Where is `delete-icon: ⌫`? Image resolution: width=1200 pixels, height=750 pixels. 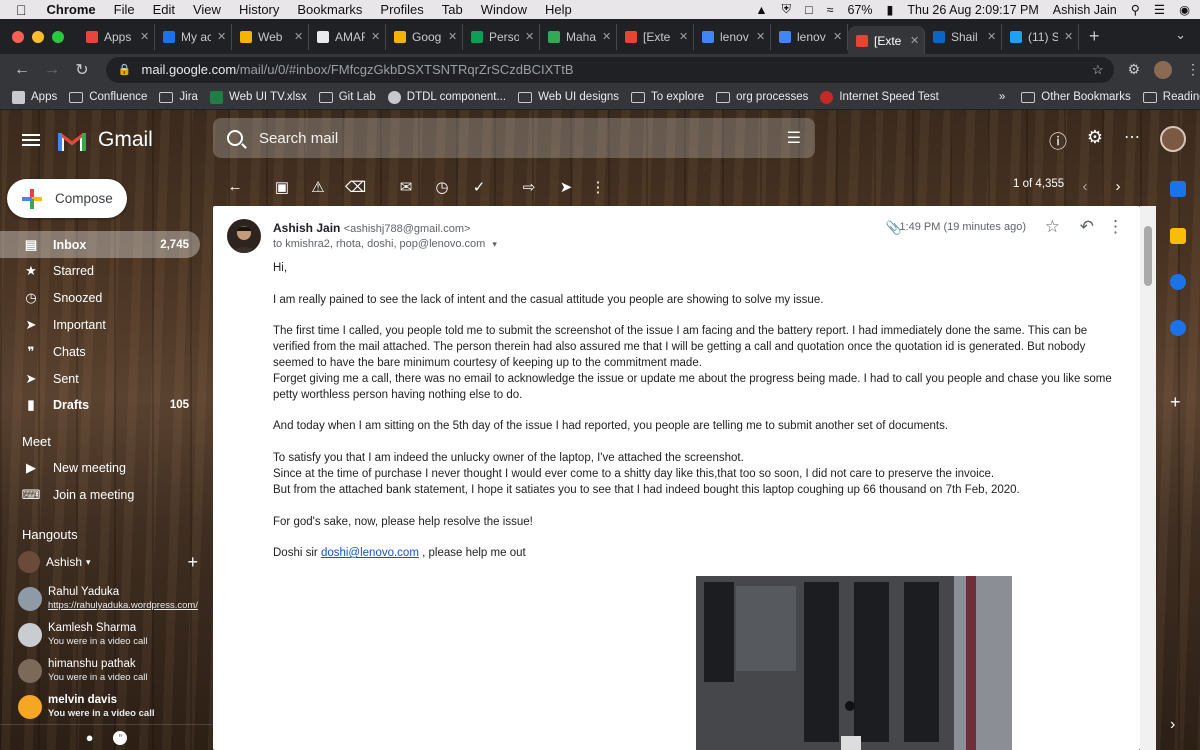
delete-icon: ⌫ is located at coordinates (355, 187).